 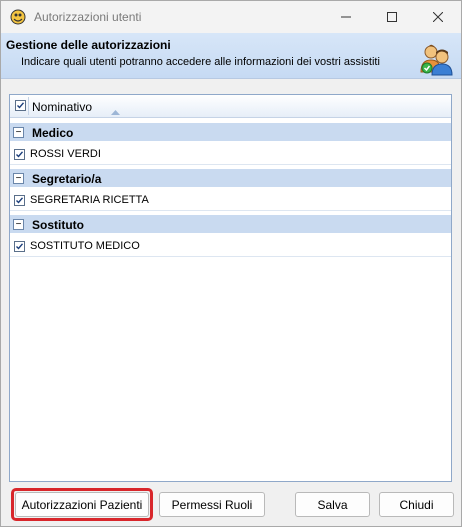 I want to click on select-all-checkbox, so click(x=20, y=105).